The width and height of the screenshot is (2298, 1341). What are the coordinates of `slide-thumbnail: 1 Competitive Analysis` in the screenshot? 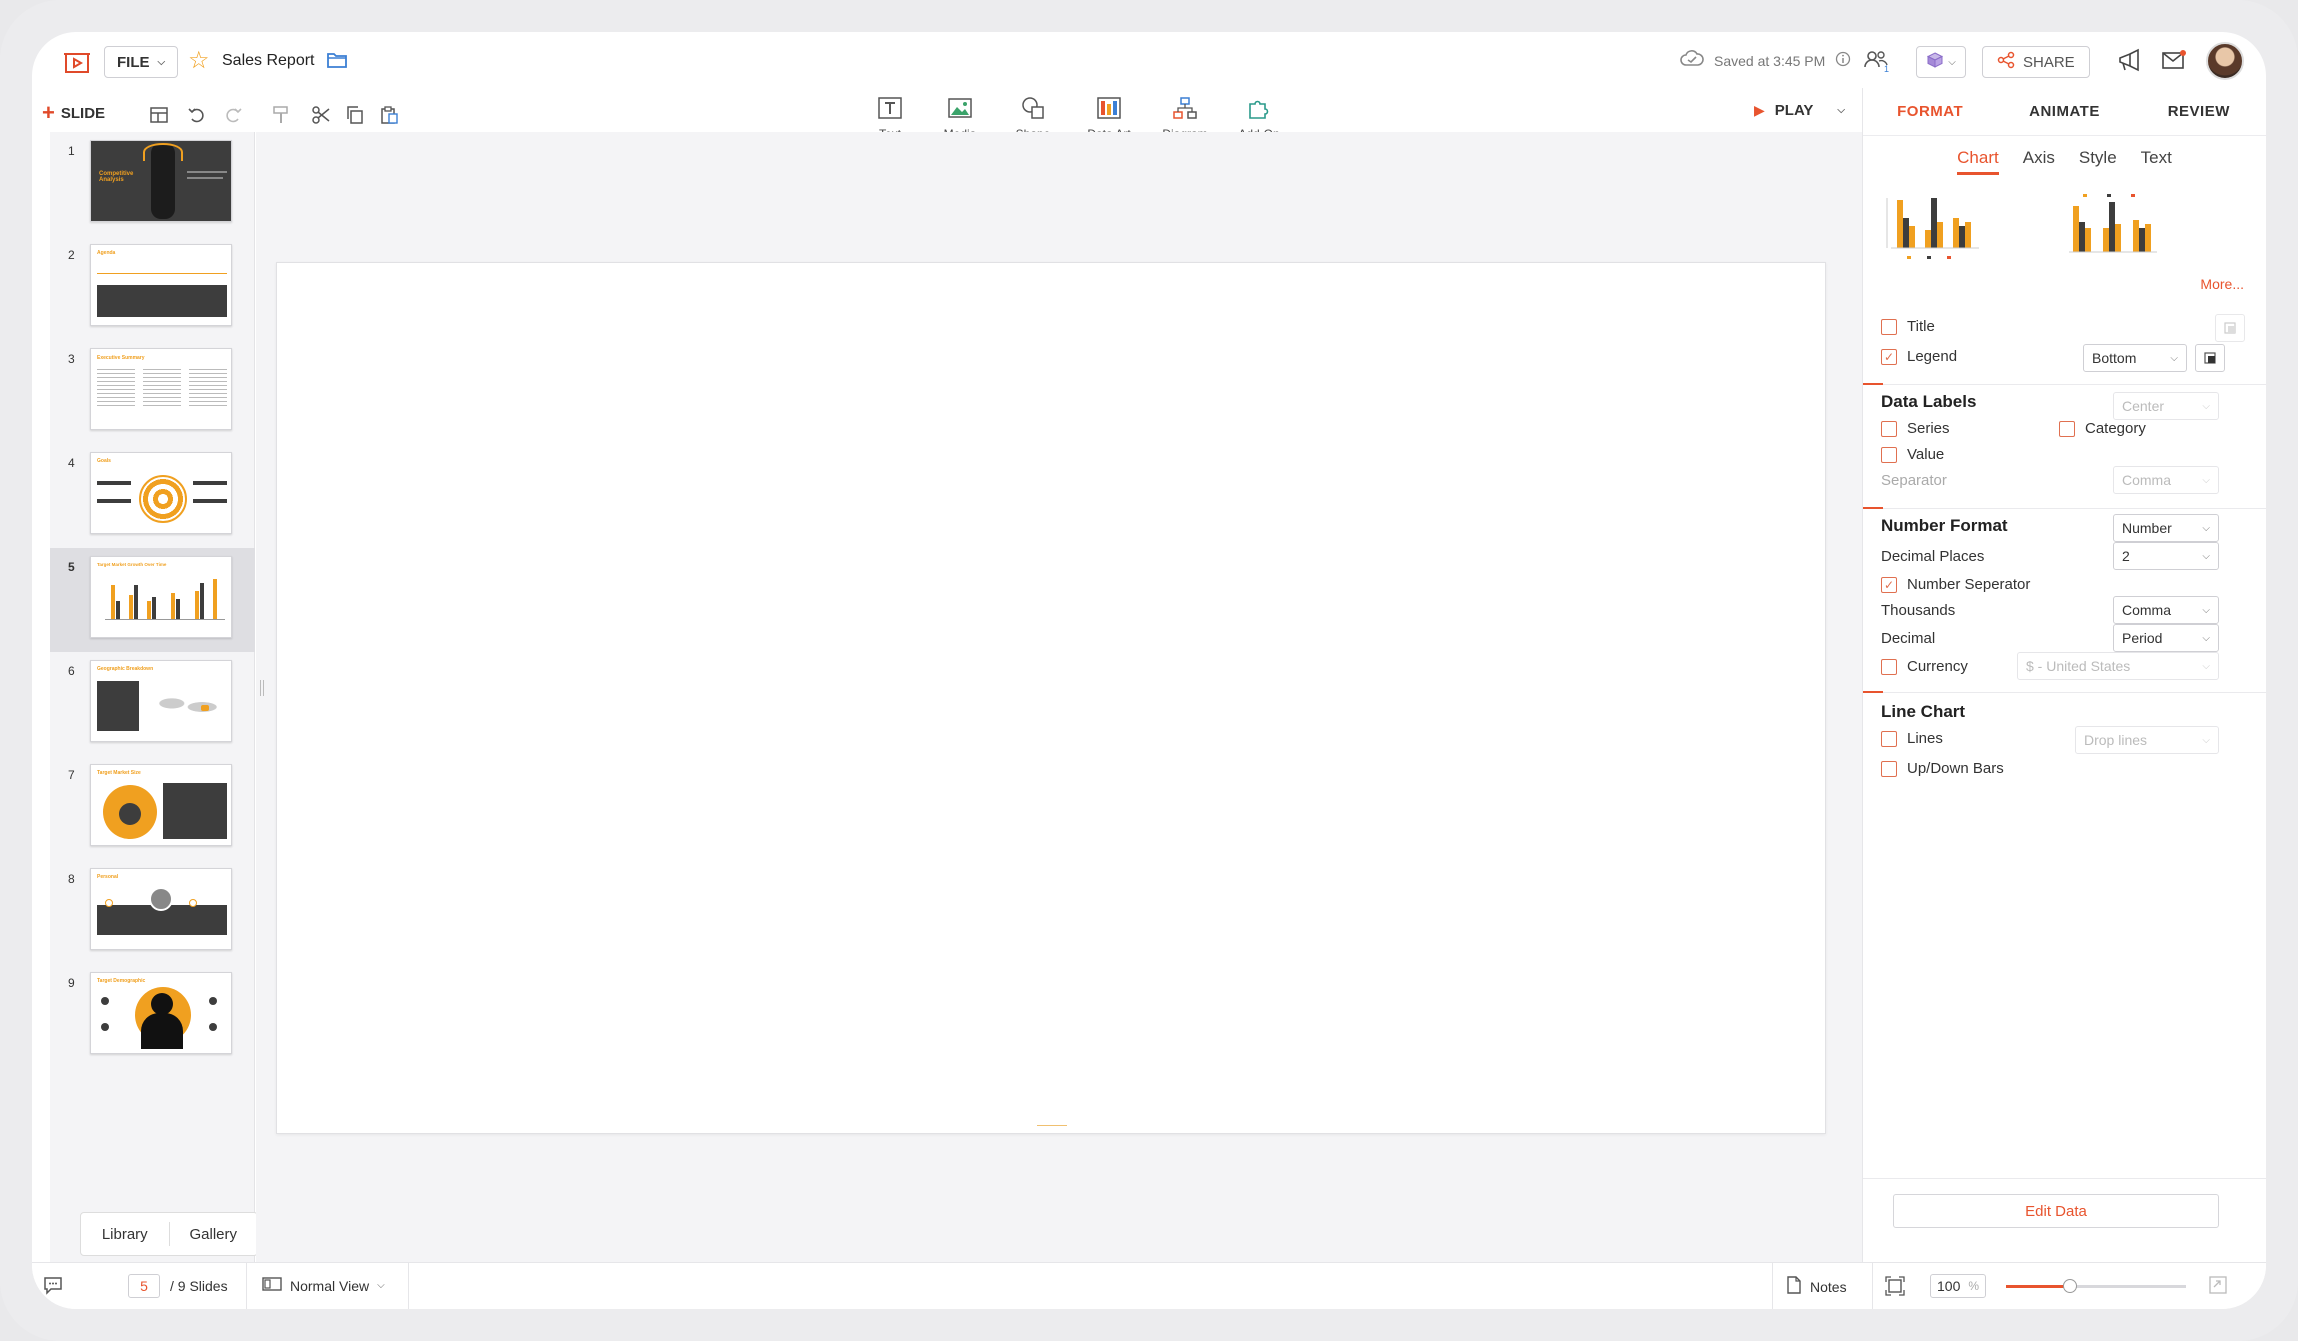 It's located at (152, 184).